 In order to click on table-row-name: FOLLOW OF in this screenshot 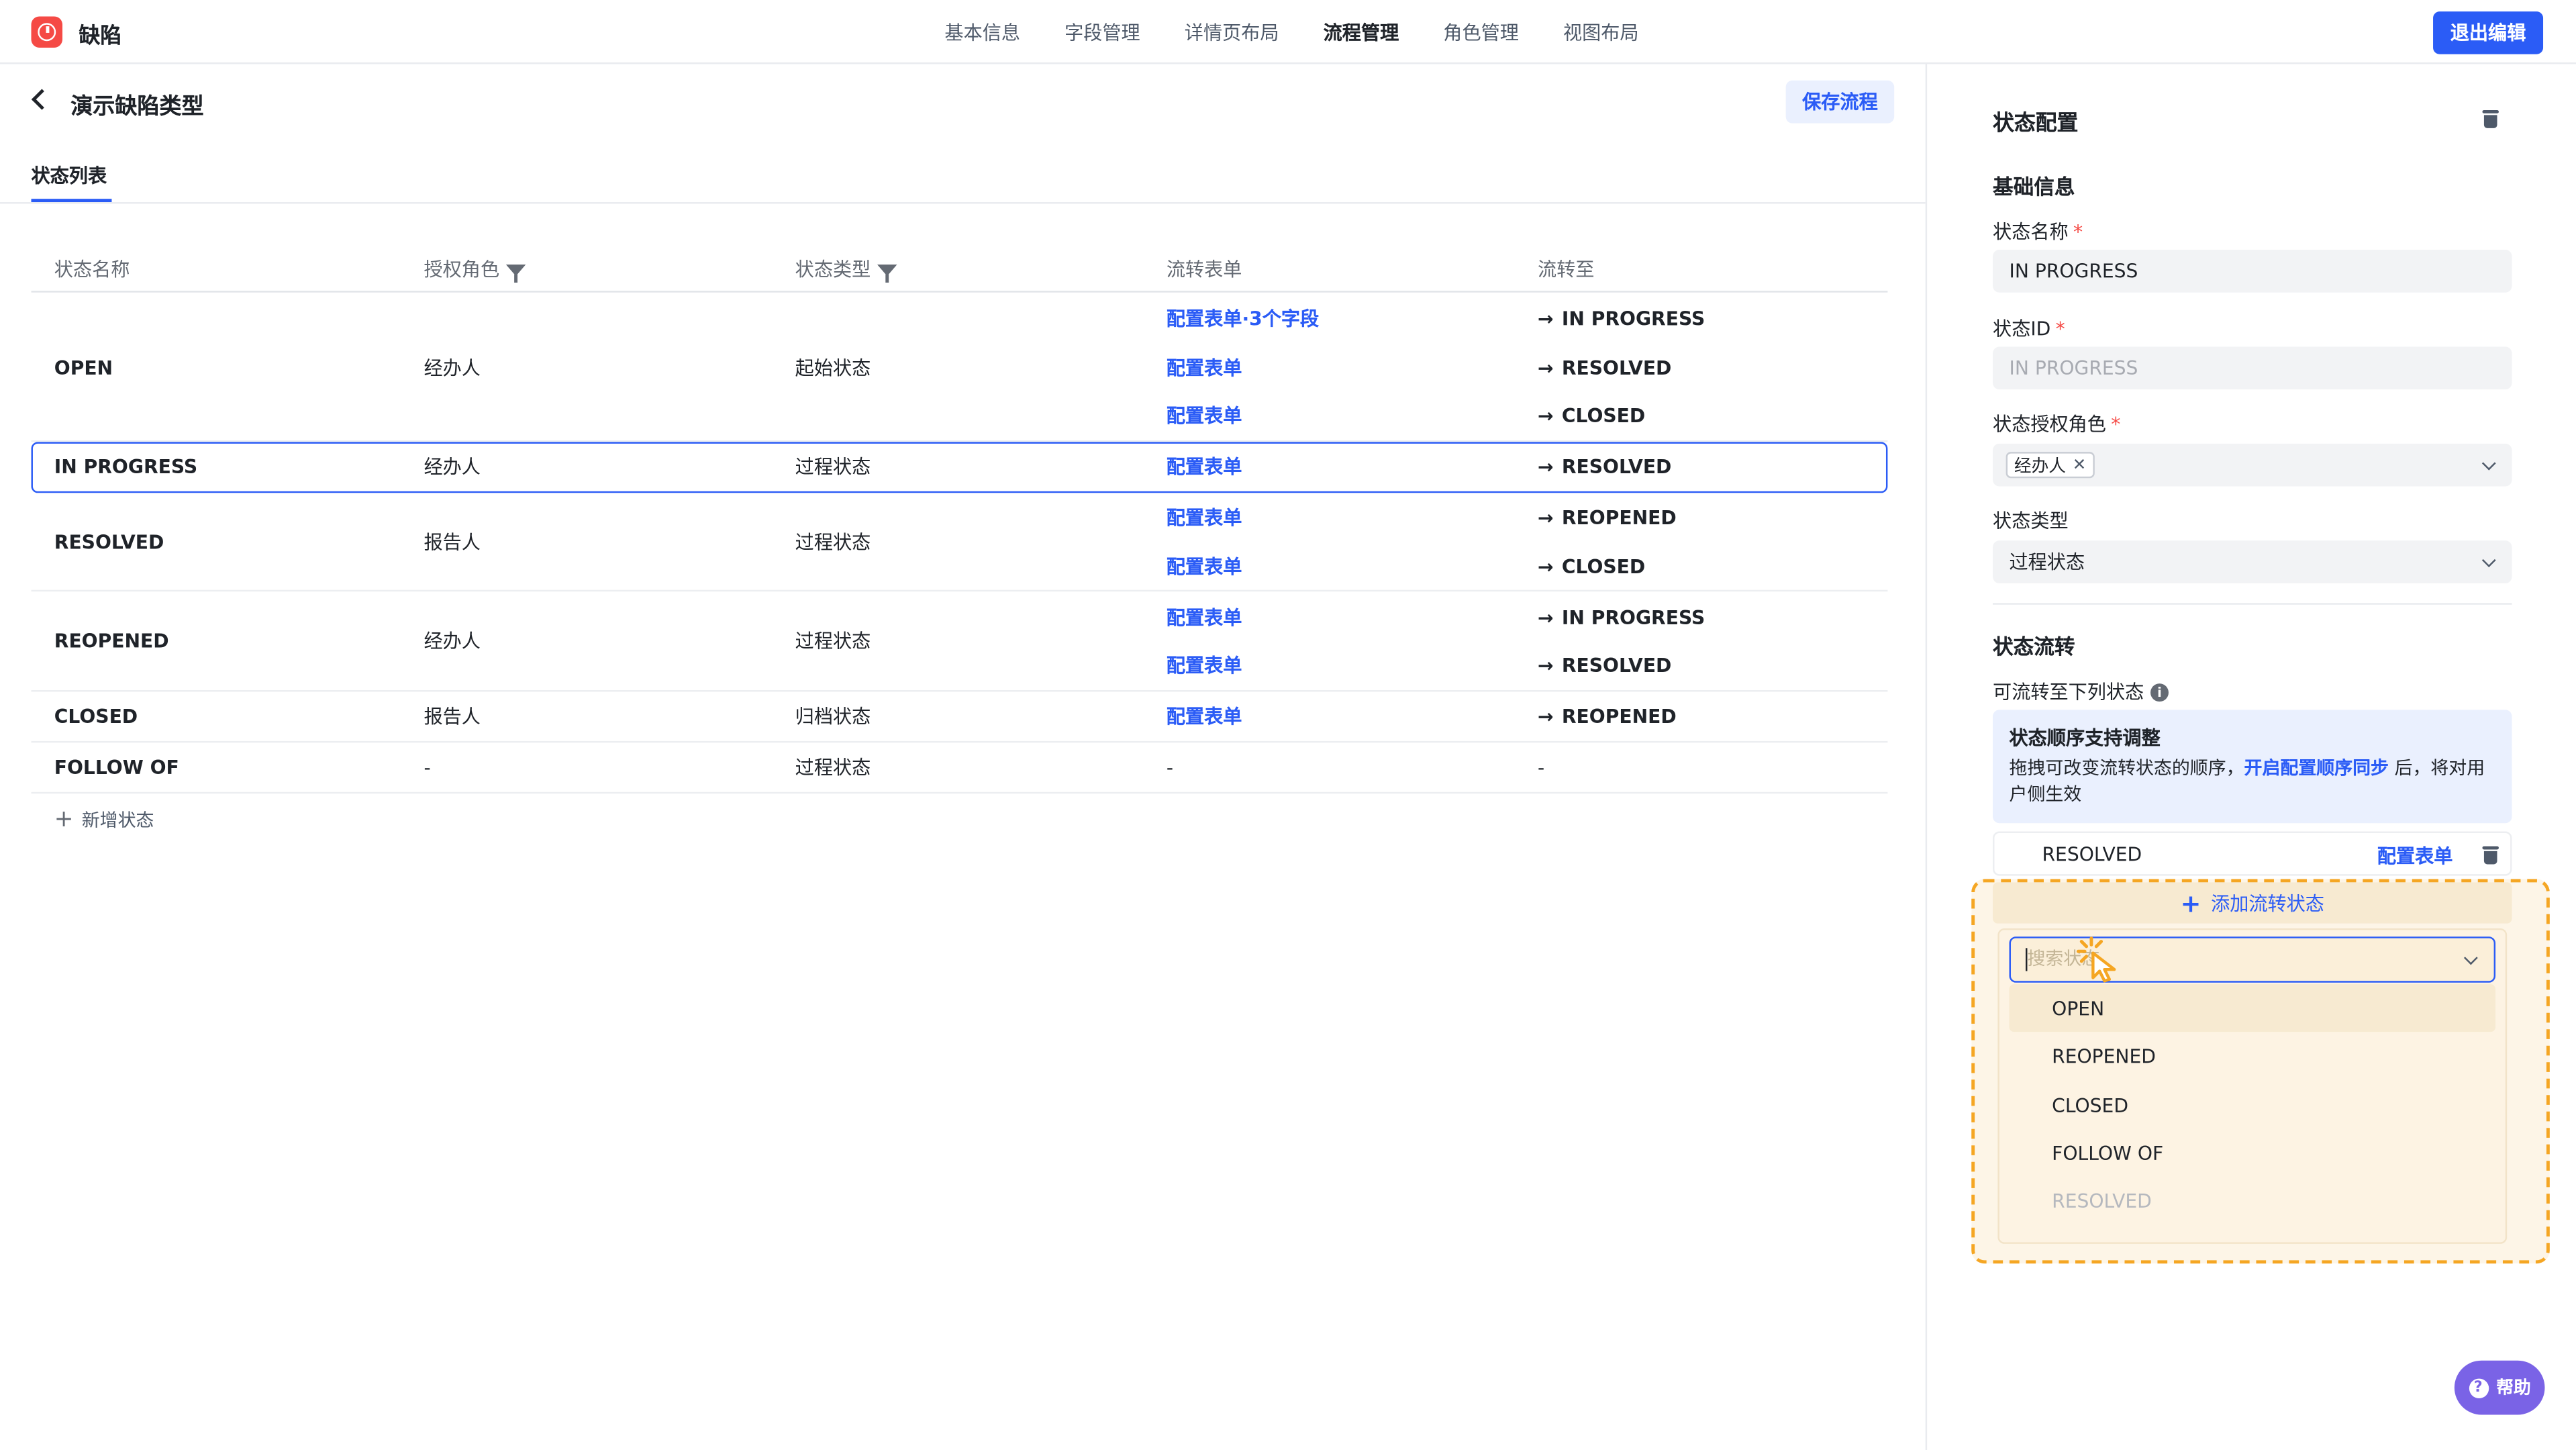, I will do `click(116, 767)`.